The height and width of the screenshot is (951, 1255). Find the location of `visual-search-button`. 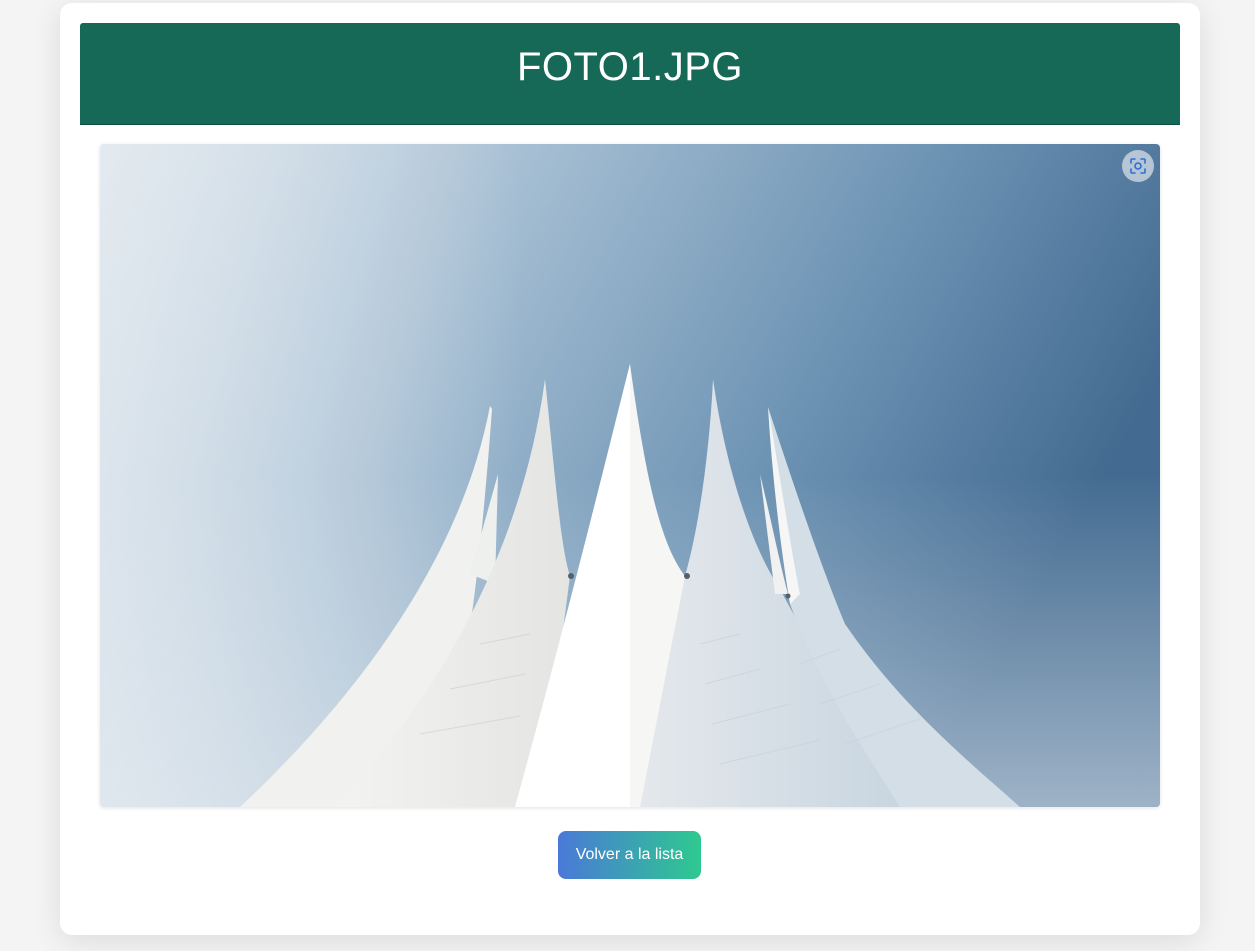

visual-search-button is located at coordinates (1138, 166).